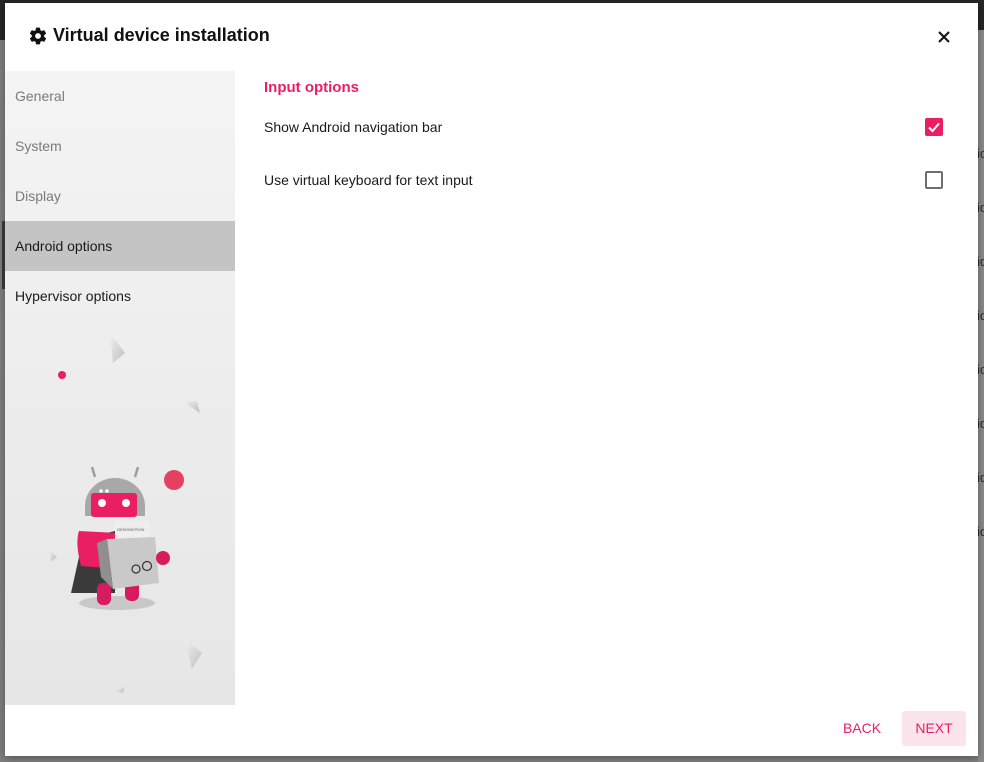 This screenshot has width=984, height=762. Describe the element at coordinates (609, 181) in the screenshot. I see `option-virtual-keyboard: Use virtual keyboard for text input` at that location.